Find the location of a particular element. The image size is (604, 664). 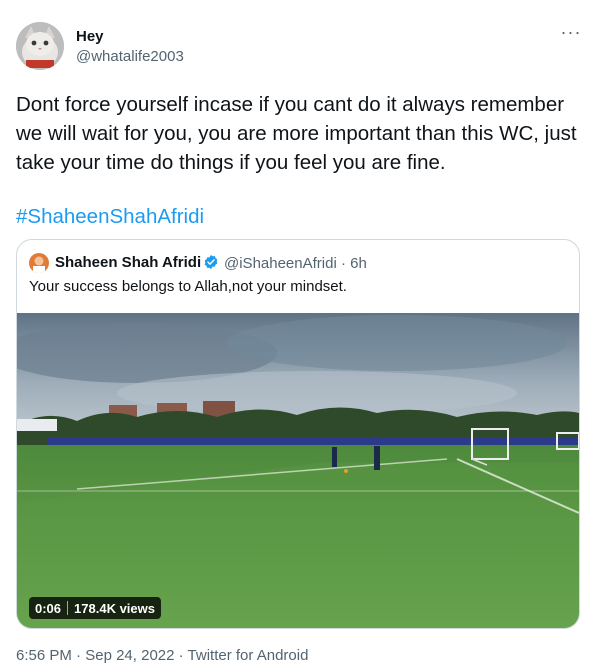

video-stats-badge: 0:06 178.4K views is located at coordinates (95, 608).